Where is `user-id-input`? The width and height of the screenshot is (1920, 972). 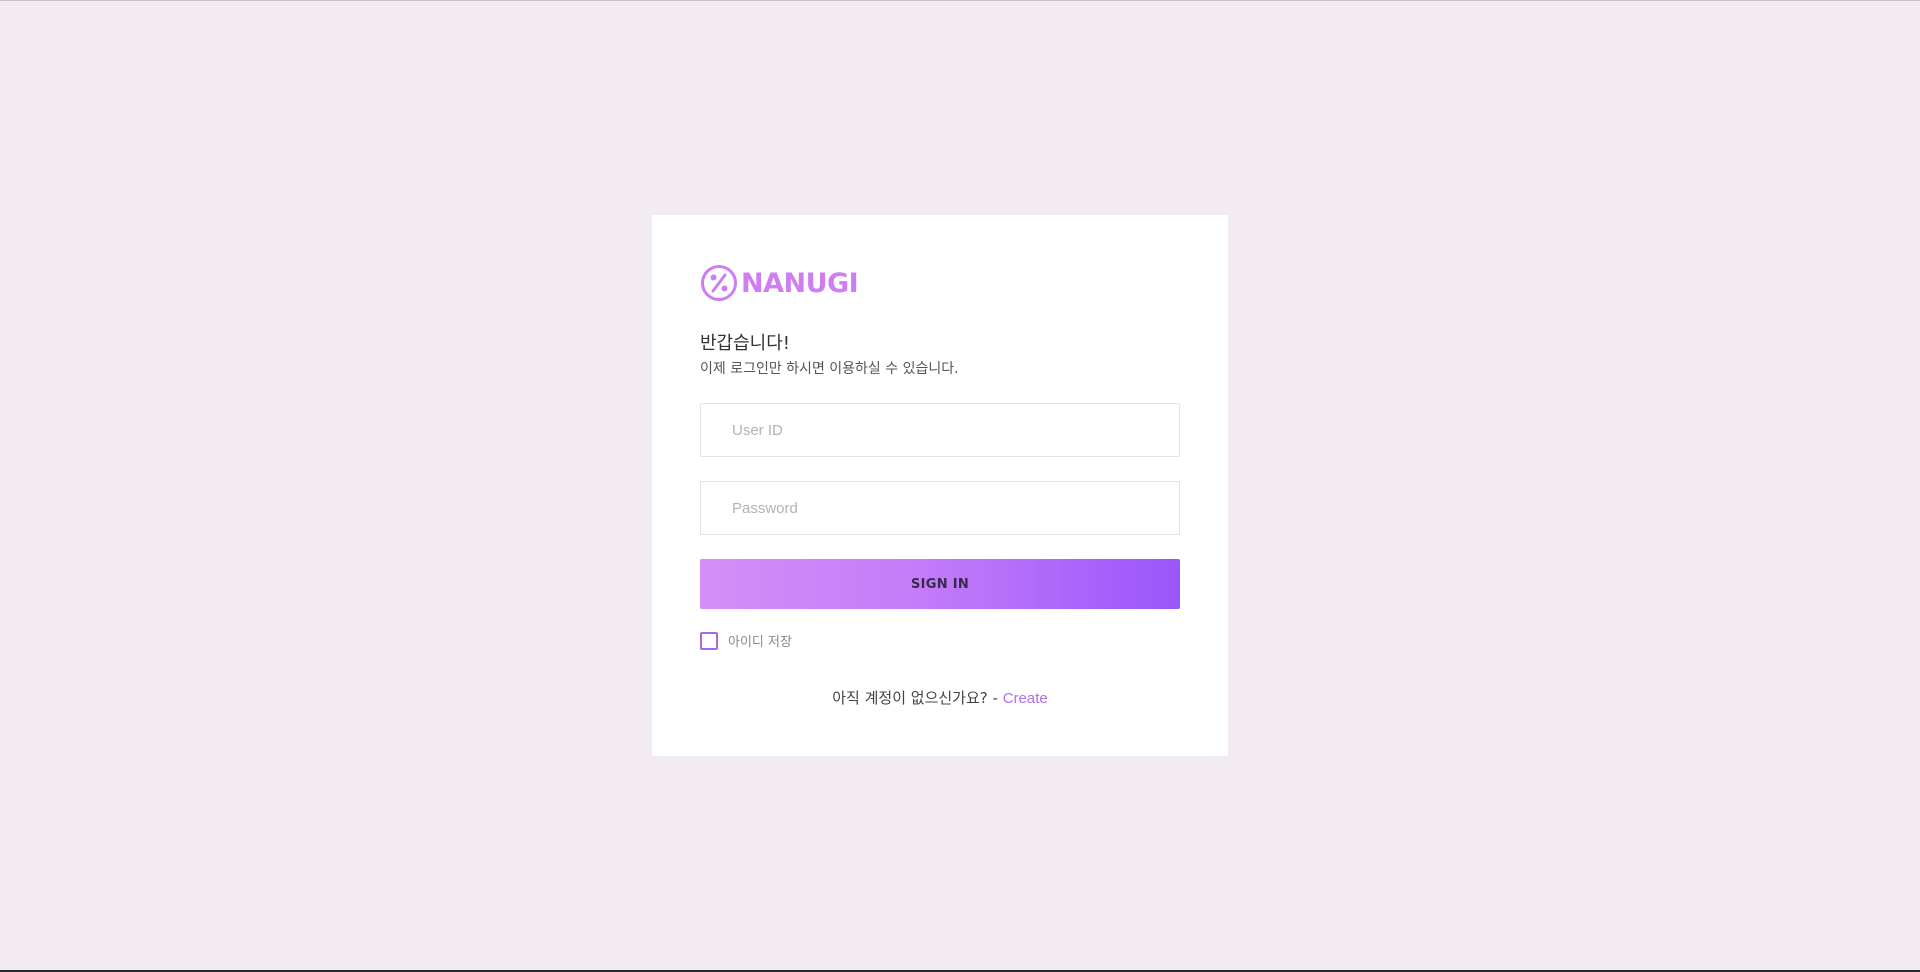 user-id-input is located at coordinates (940, 430).